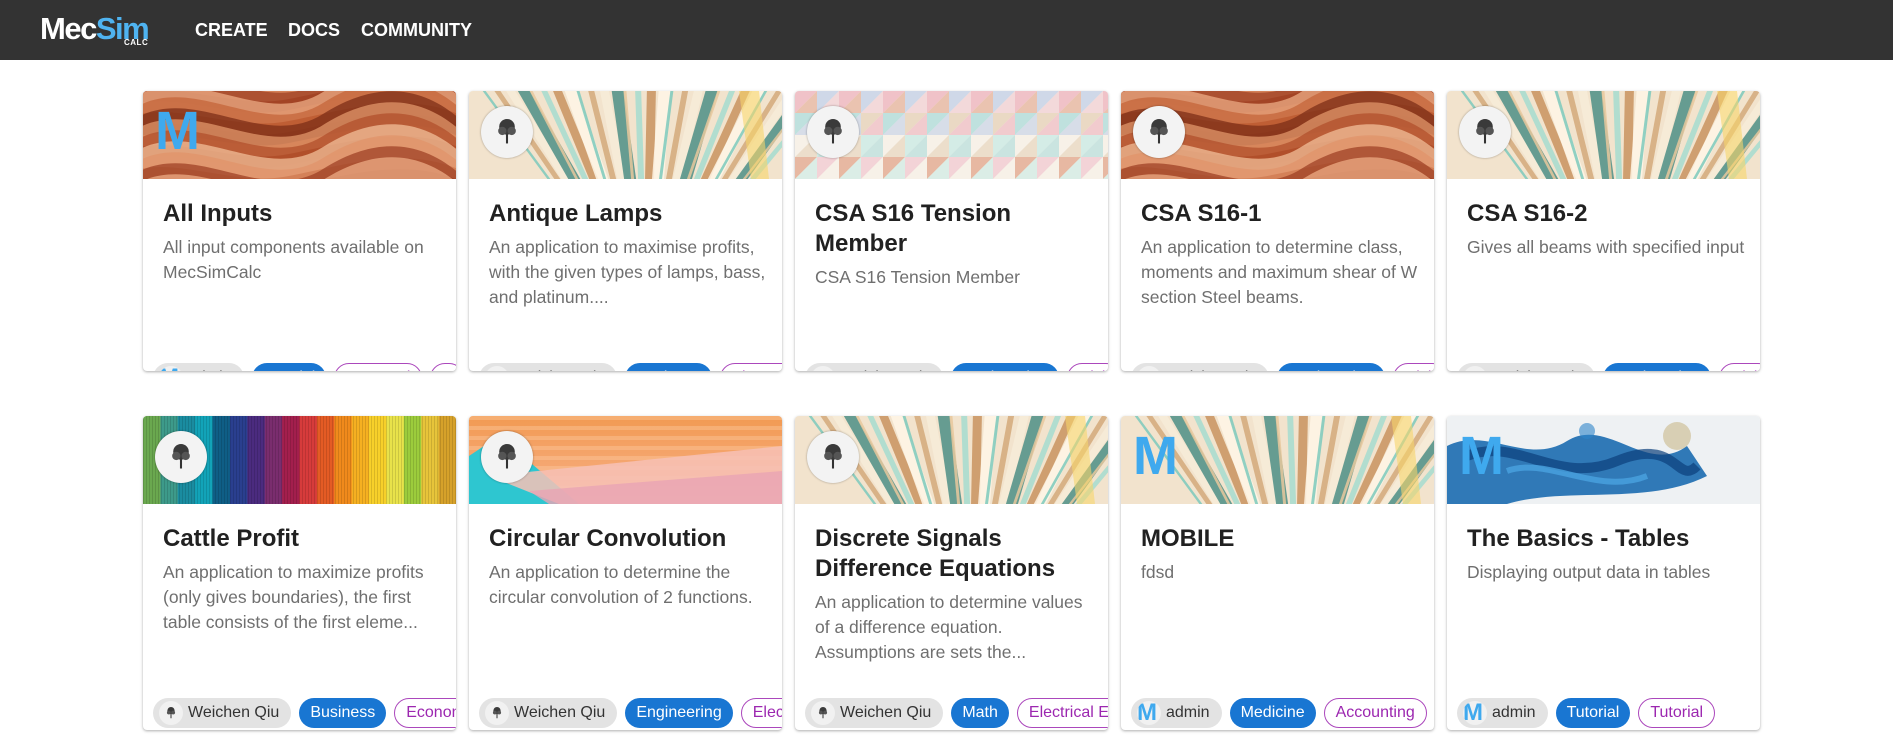  I want to click on nav-docs: DOCS, so click(314, 30).